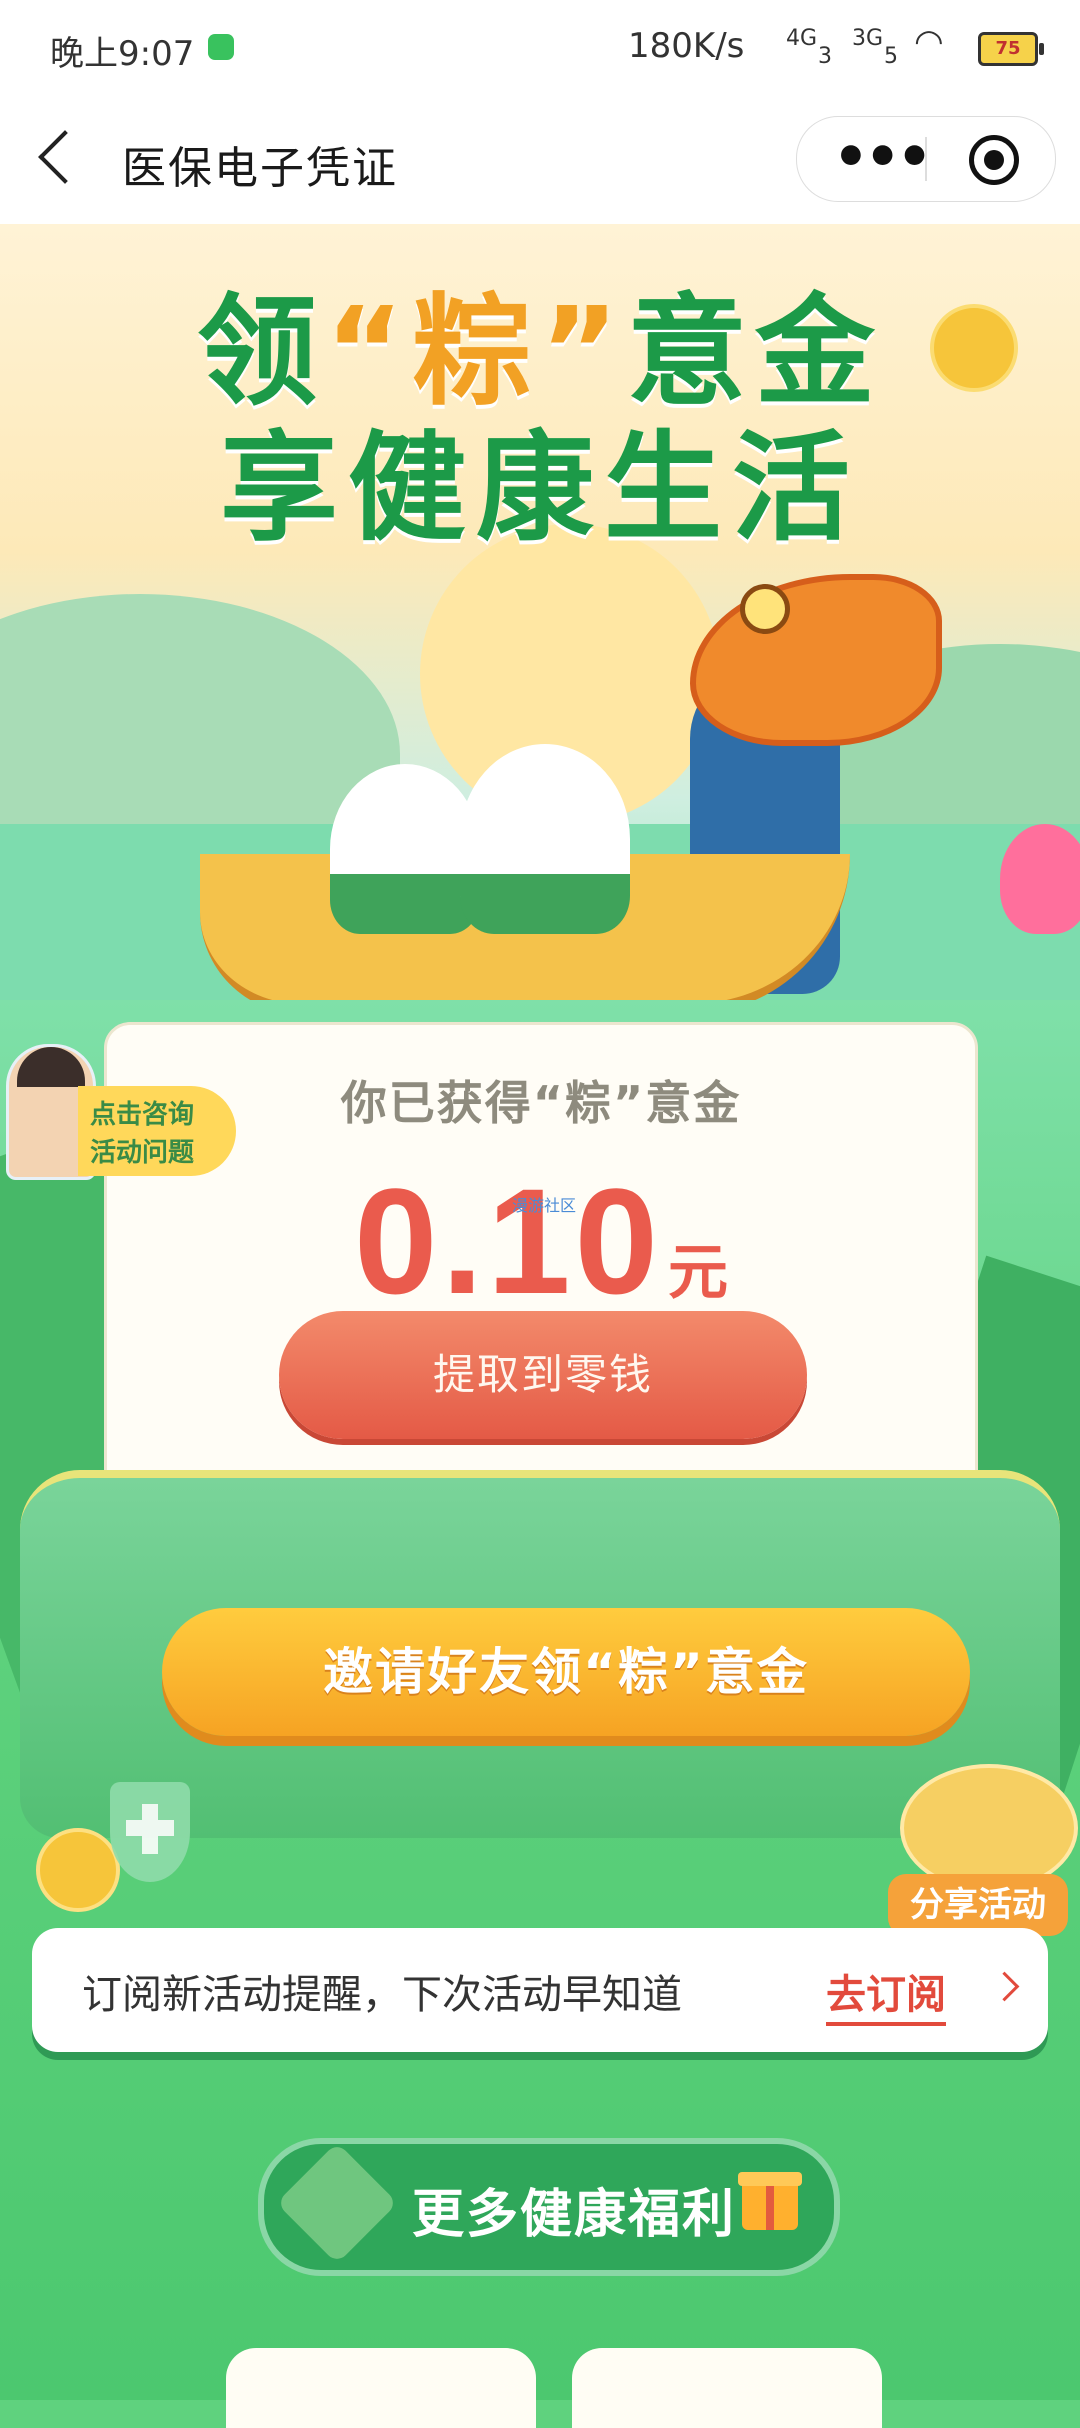 This screenshot has width=1080, height=2428. I want to click on wifi-icon: ◠, so click(929, 42).